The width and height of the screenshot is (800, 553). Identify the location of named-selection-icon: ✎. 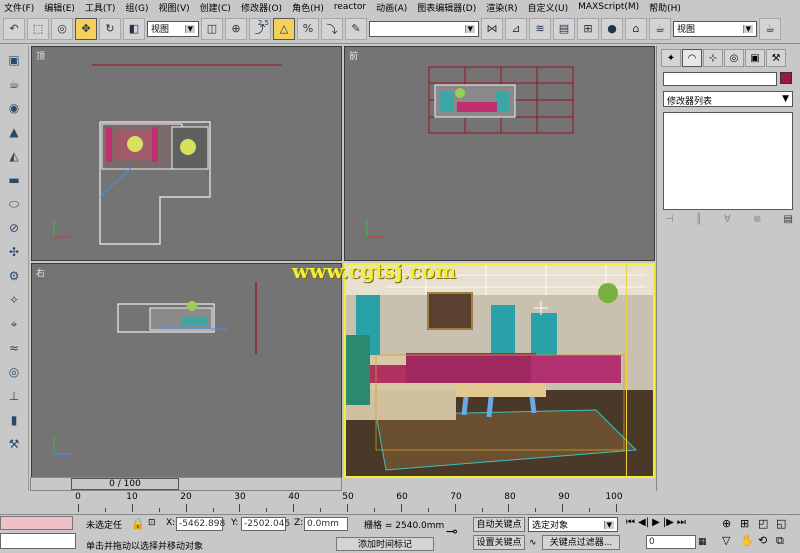
(356, 28).